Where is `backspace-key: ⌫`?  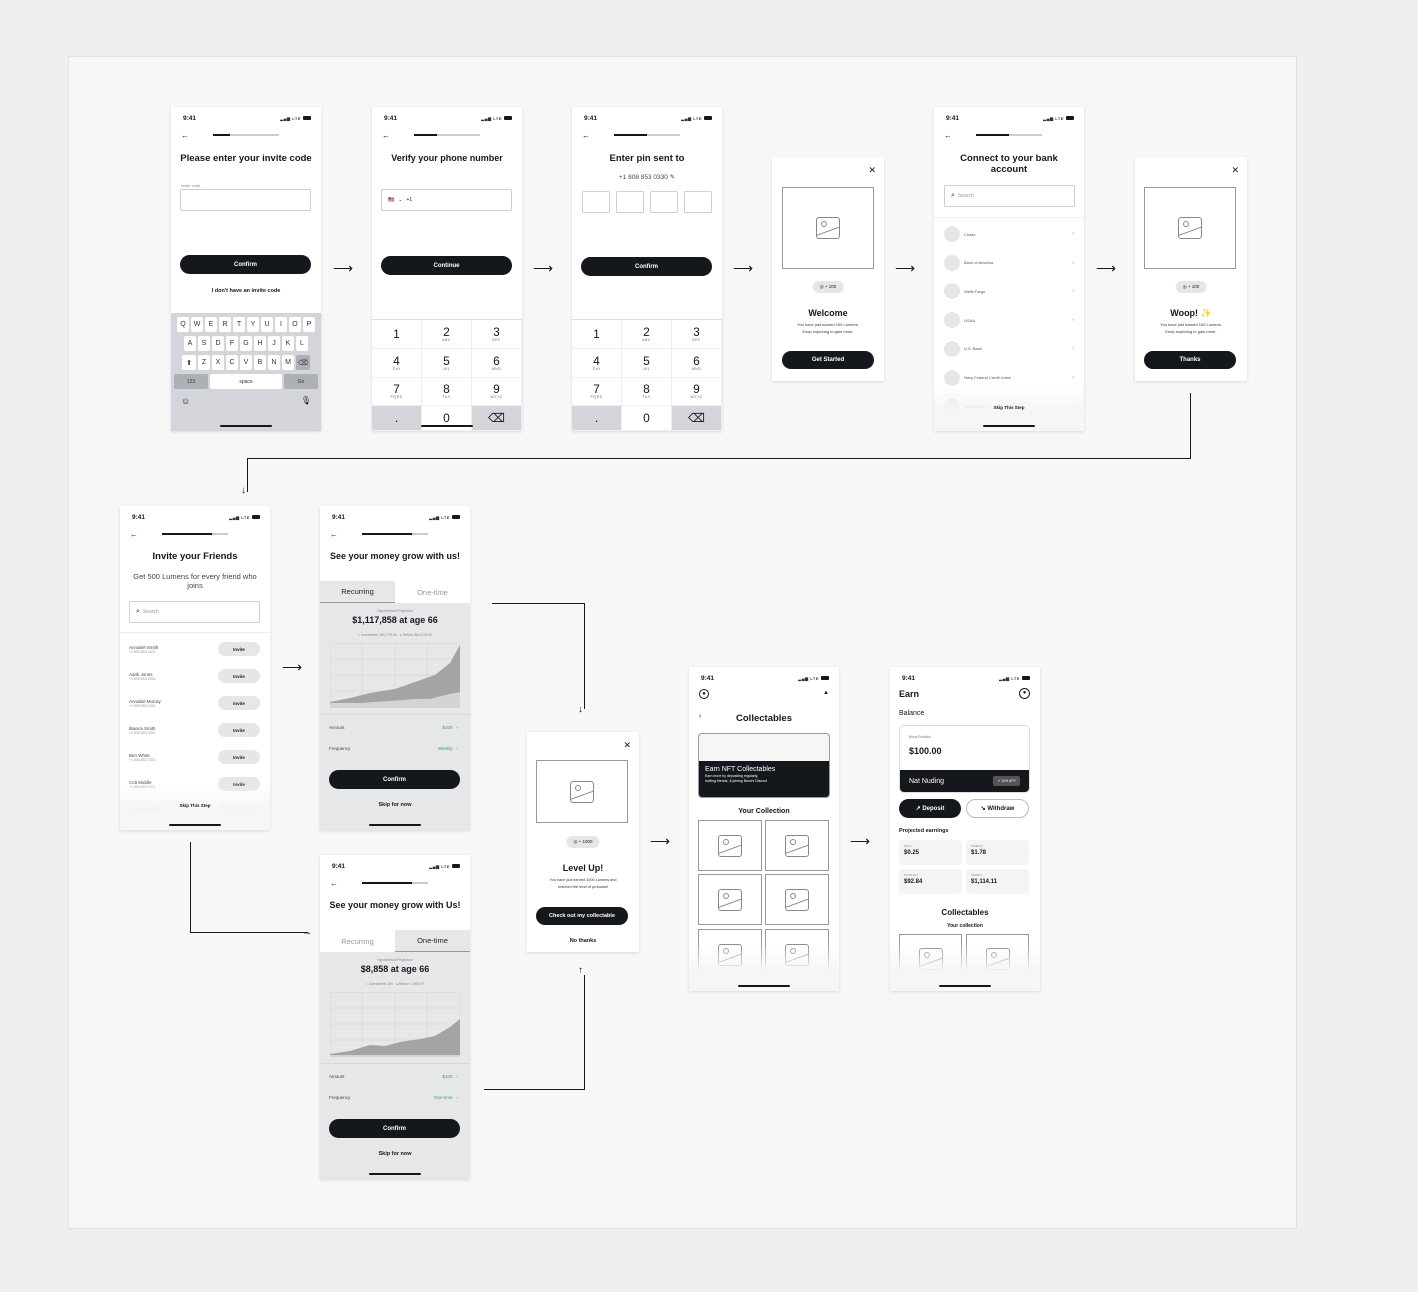 backspace-key: ⌫ is located at coordinates (497, 418).